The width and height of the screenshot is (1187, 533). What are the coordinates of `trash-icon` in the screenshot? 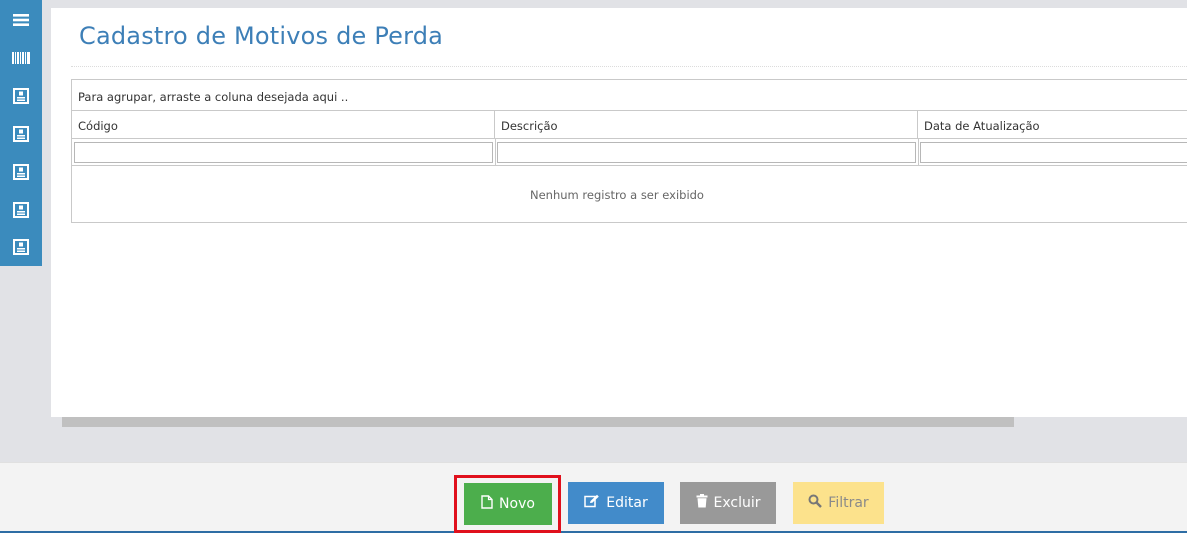 It's located at (702, 503).